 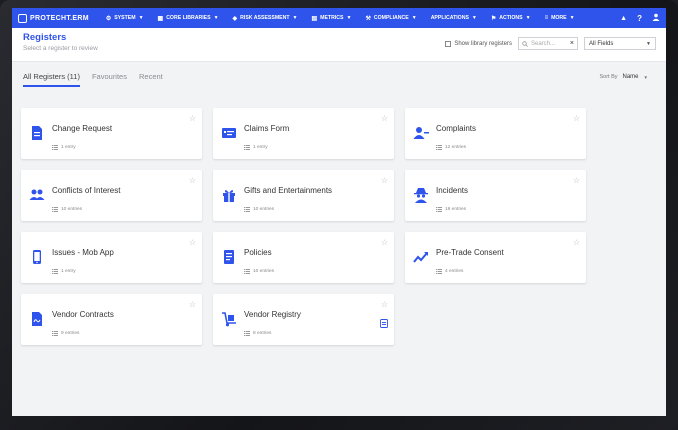 I want to click on nav-item-core-libraries: ▦ Core Libraries ▼, so click(x=188, y=18).